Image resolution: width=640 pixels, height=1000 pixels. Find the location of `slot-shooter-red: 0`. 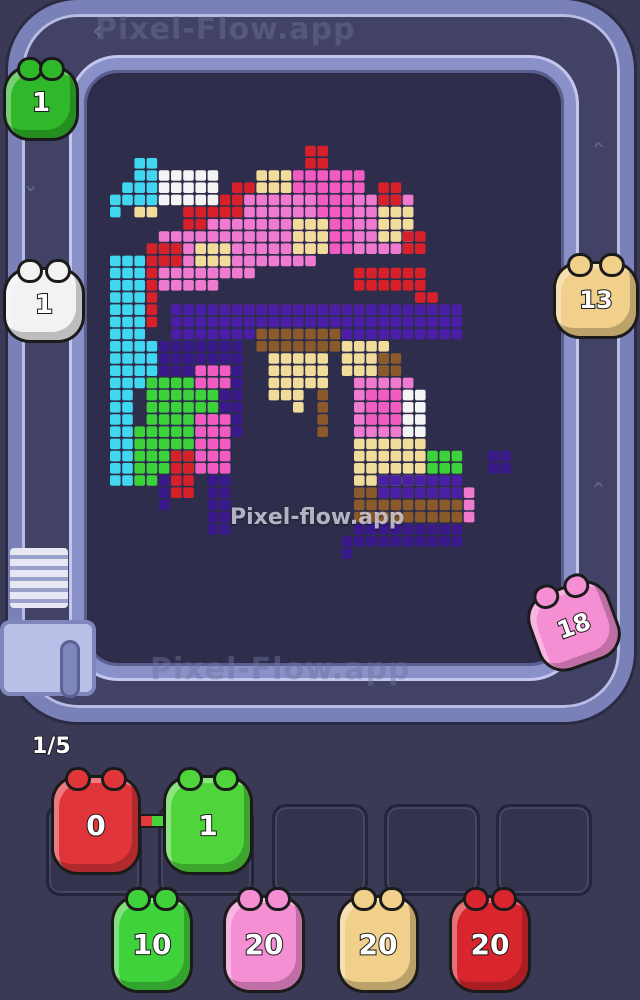

slot-shooter-red: 0 is located at coordinates (96, 821).